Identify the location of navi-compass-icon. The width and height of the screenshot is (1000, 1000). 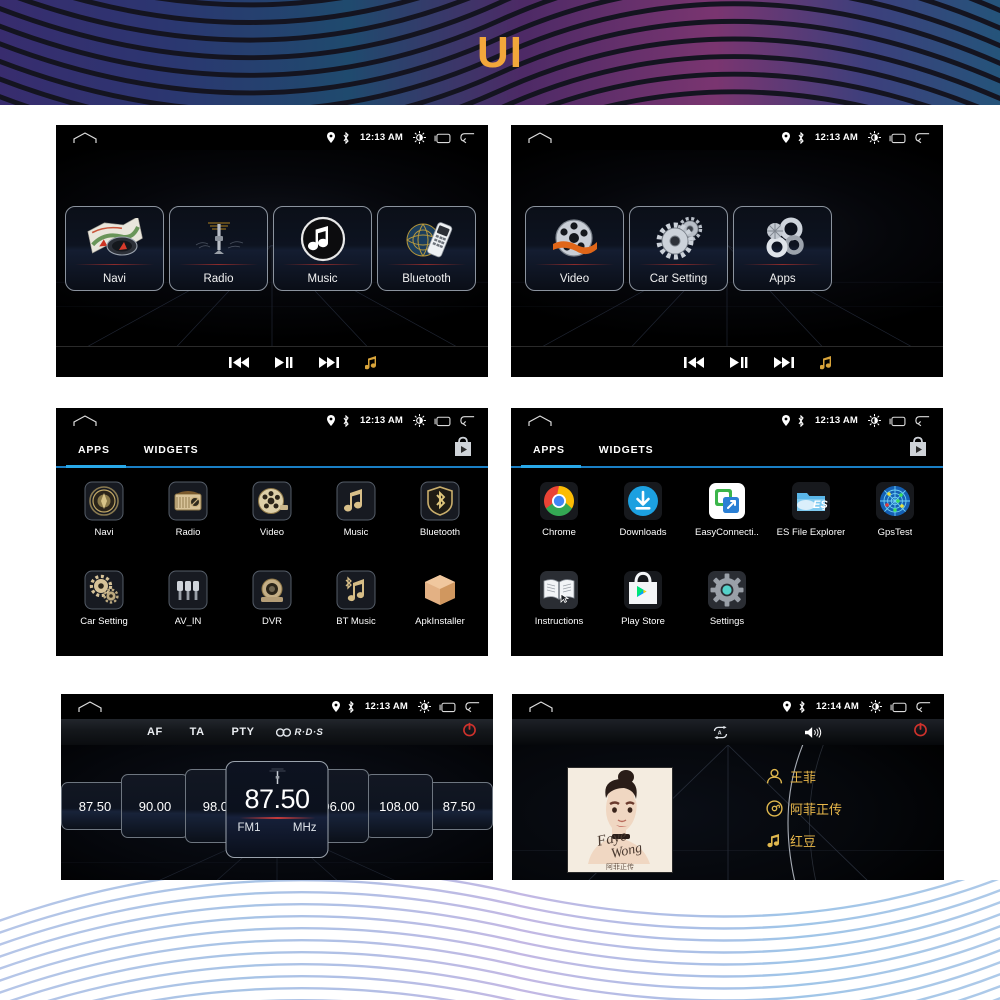
(104, 501).